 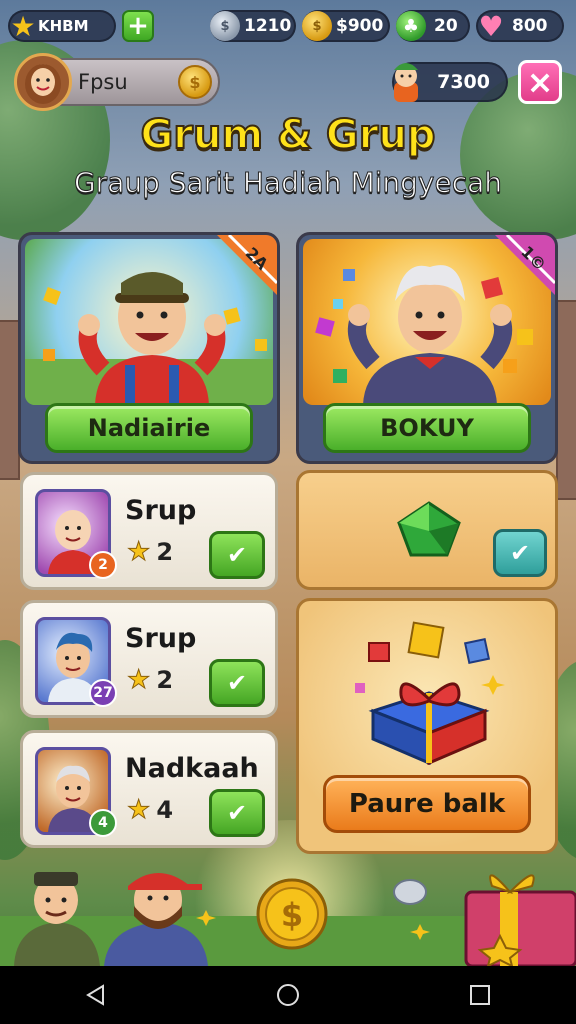 I want to click on reward-card-2: 1© BOKUY, so click(x=427, y=348).